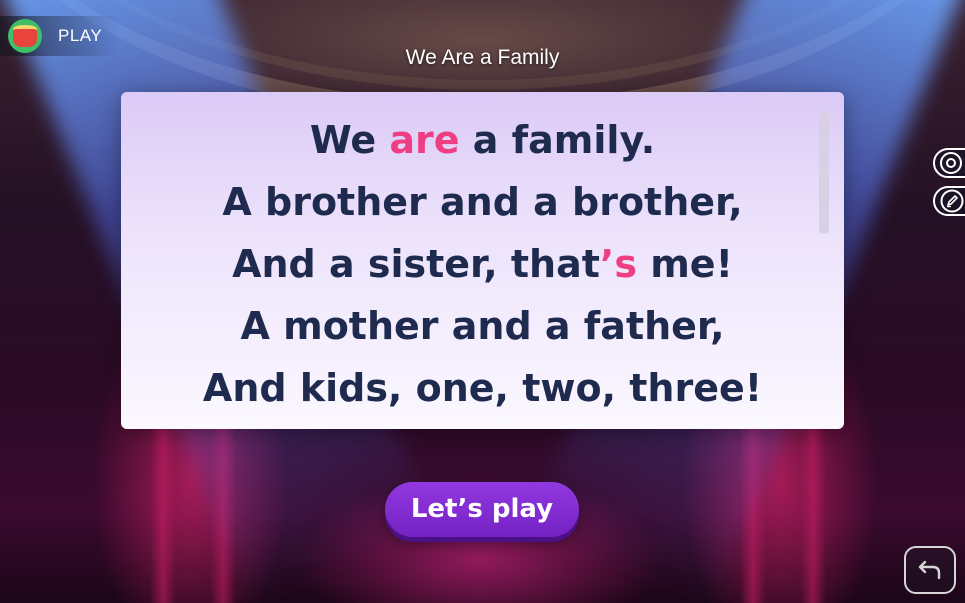 The image size is (965, 603). I want to click on lyrics-scrollbar, so click(824, 172).